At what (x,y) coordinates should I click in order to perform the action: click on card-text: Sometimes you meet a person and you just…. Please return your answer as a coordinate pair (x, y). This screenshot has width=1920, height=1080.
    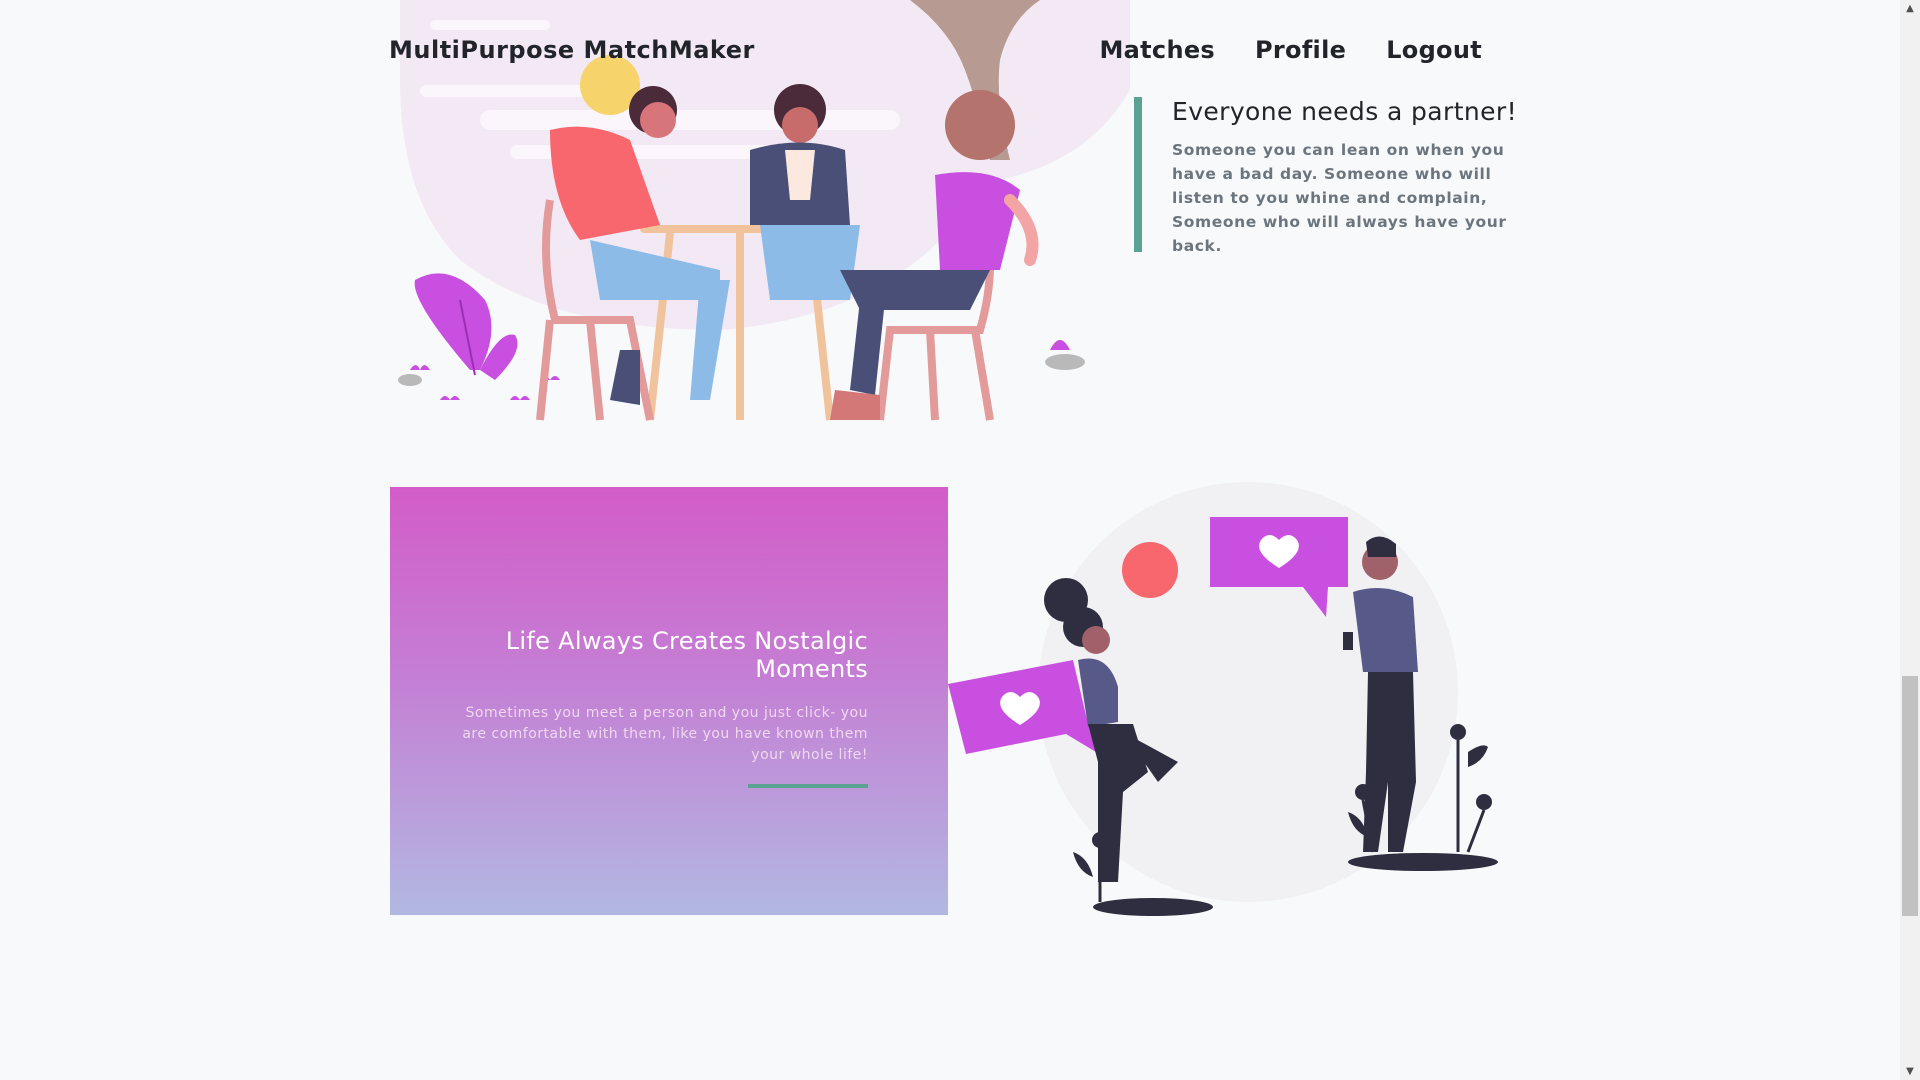
    Looking at the image, I should click on (665, 734).